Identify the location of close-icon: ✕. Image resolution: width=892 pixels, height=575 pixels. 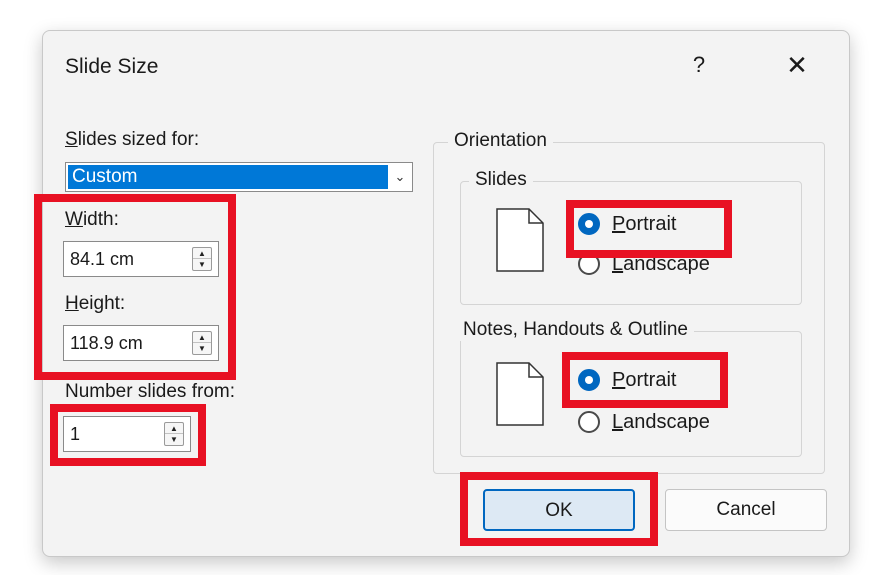
(797, 65).